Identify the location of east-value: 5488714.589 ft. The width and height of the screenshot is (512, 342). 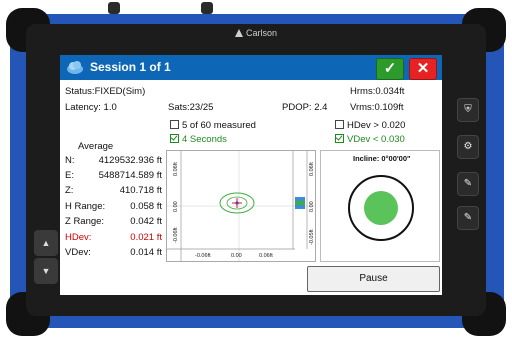
(130, 175).